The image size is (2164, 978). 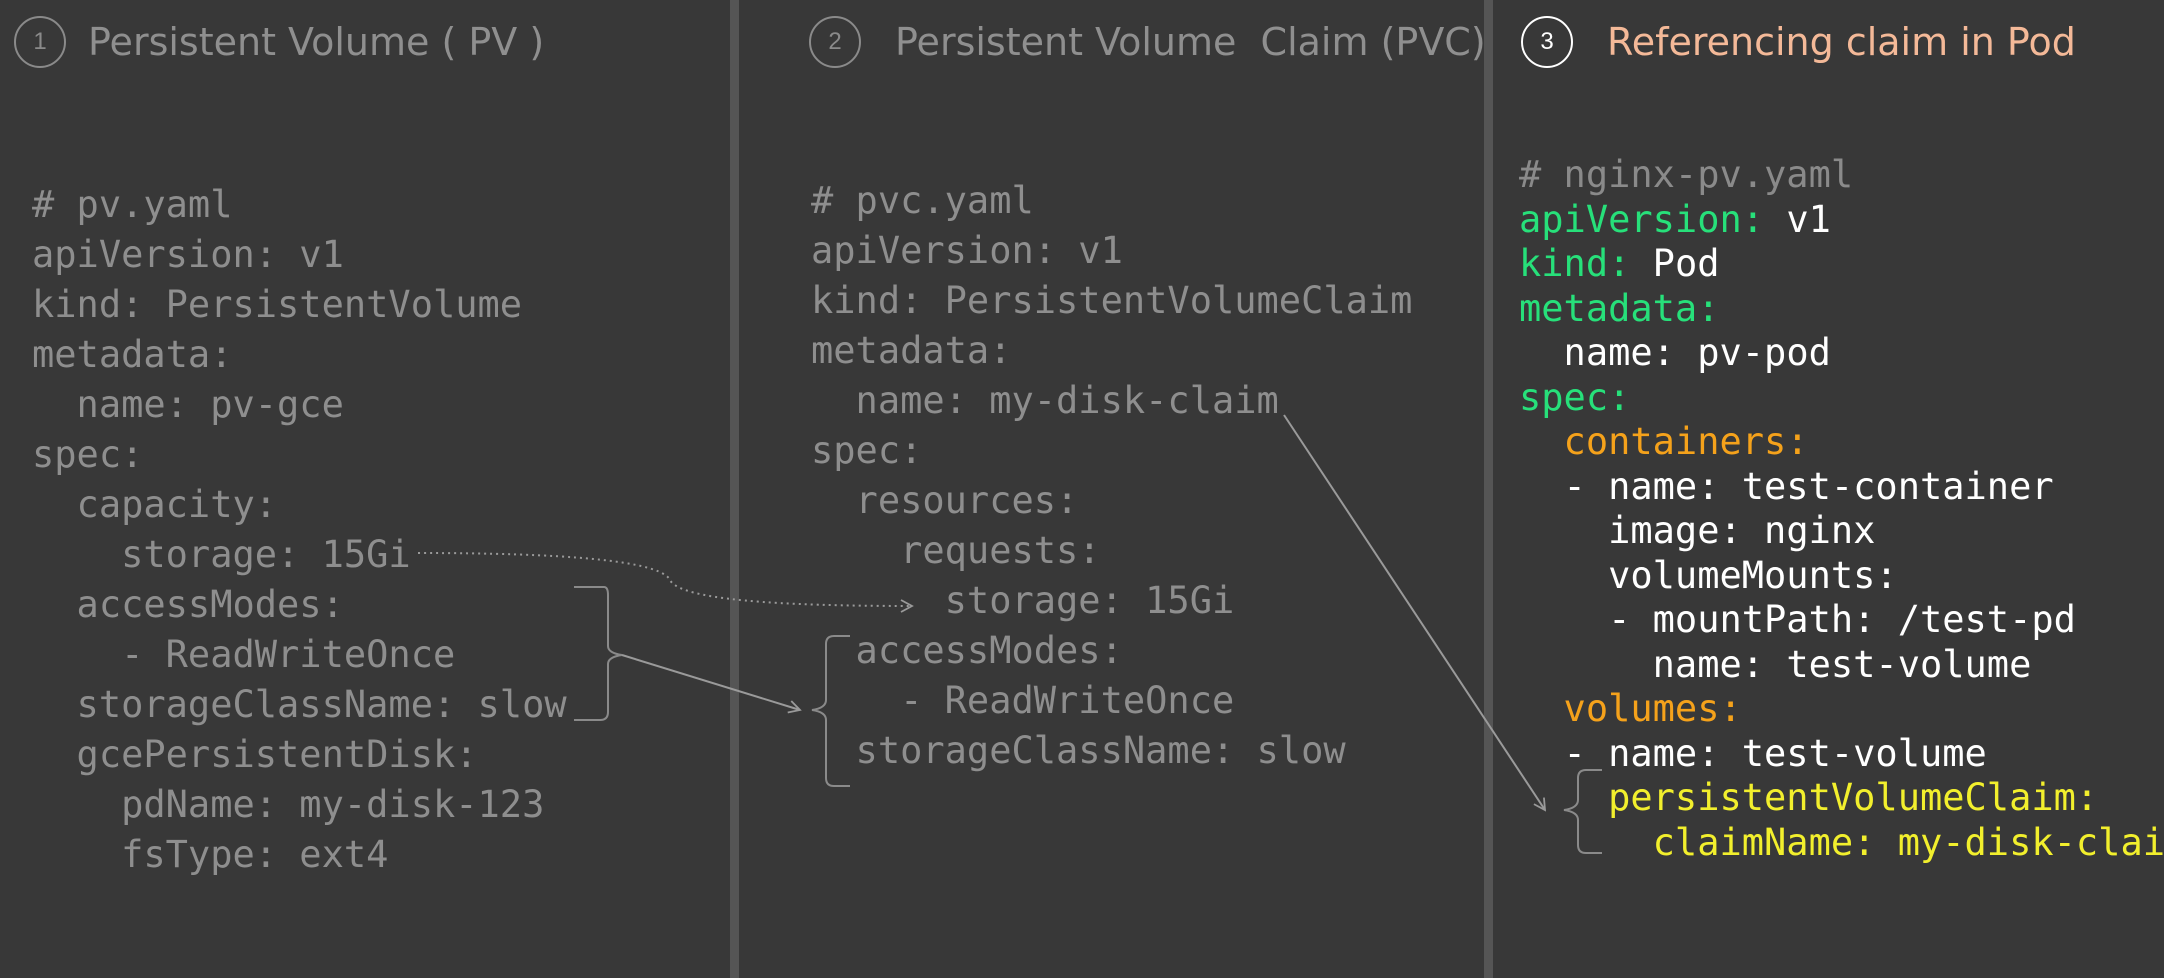 I want to click on panel-header: 3 Referencing claim in Pod, so click(x=1828, y=43).